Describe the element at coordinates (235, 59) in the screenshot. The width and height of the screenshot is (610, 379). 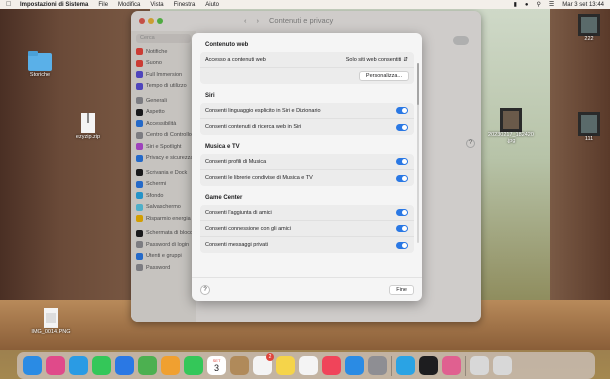
I see `web-access-label: Accesso a contenuti web` at that location.